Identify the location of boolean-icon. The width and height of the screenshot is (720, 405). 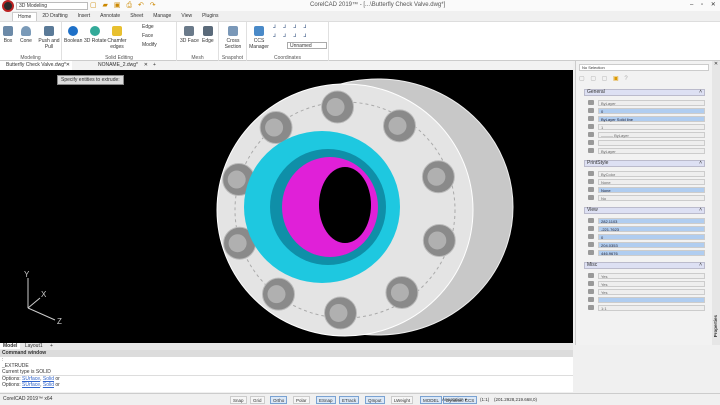
(73, 31).